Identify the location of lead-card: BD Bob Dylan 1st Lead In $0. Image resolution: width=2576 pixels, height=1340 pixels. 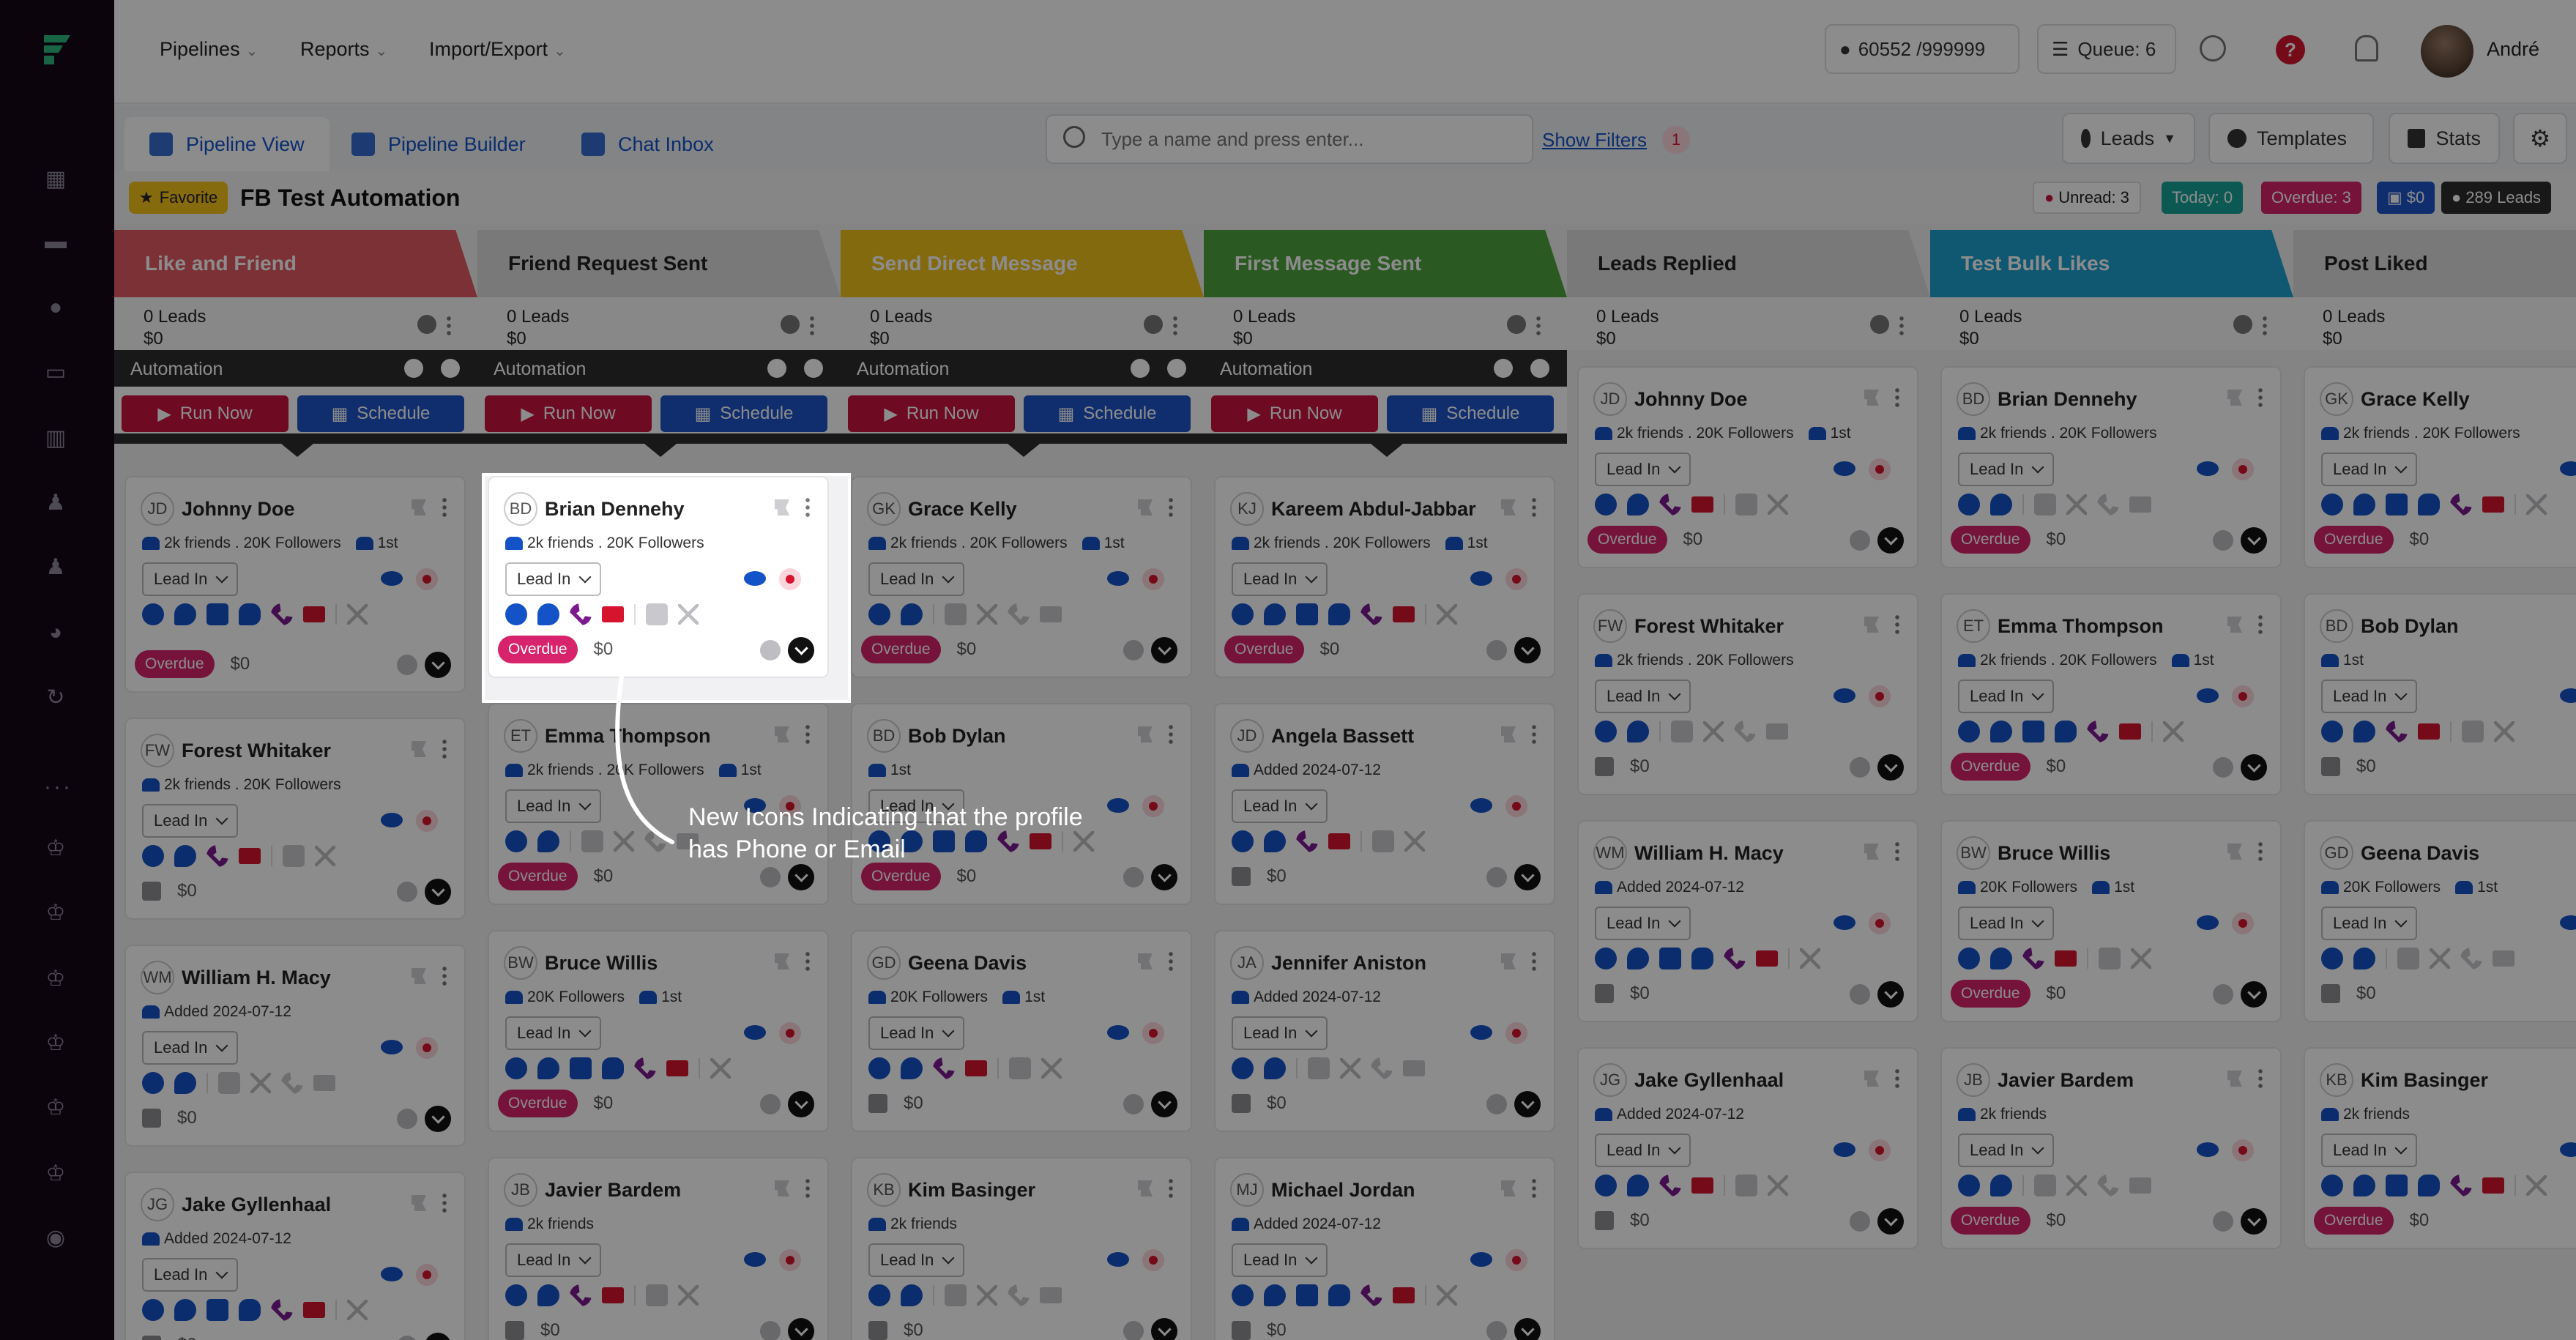
(2440, 694).